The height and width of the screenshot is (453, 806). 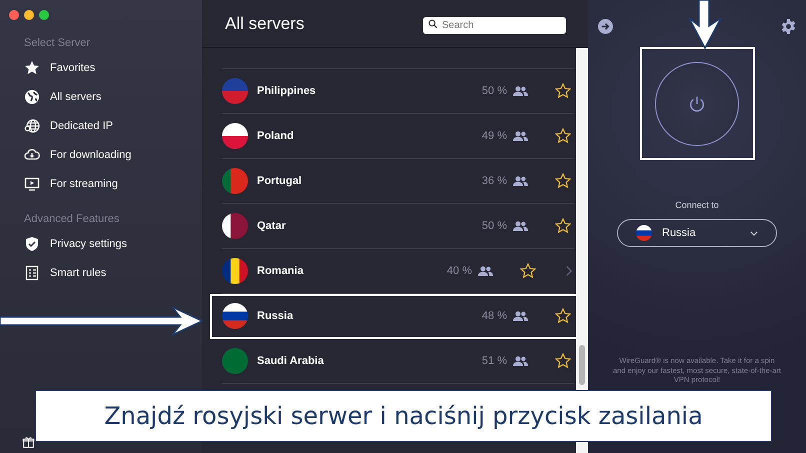 What do you see at coordinates (28, 442) in the screenshot?
I see `gift-icon` at bounding box center [28, 442].